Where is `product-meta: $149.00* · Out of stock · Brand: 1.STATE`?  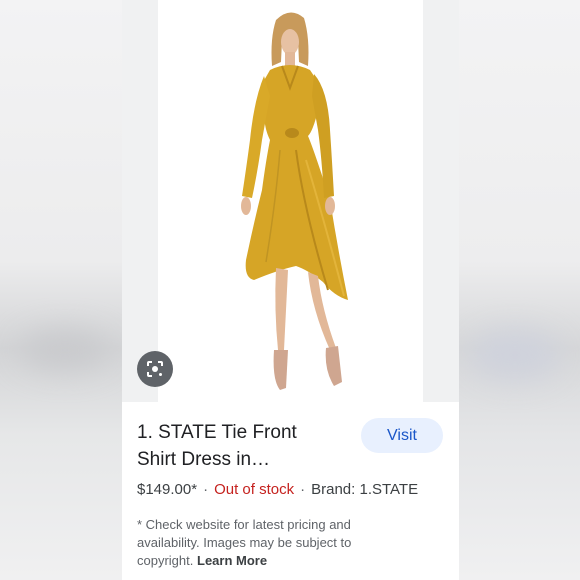 product-meta: $149.00* · Out of stock · Brand: 1.STATE is located at coordinates (277, 489).